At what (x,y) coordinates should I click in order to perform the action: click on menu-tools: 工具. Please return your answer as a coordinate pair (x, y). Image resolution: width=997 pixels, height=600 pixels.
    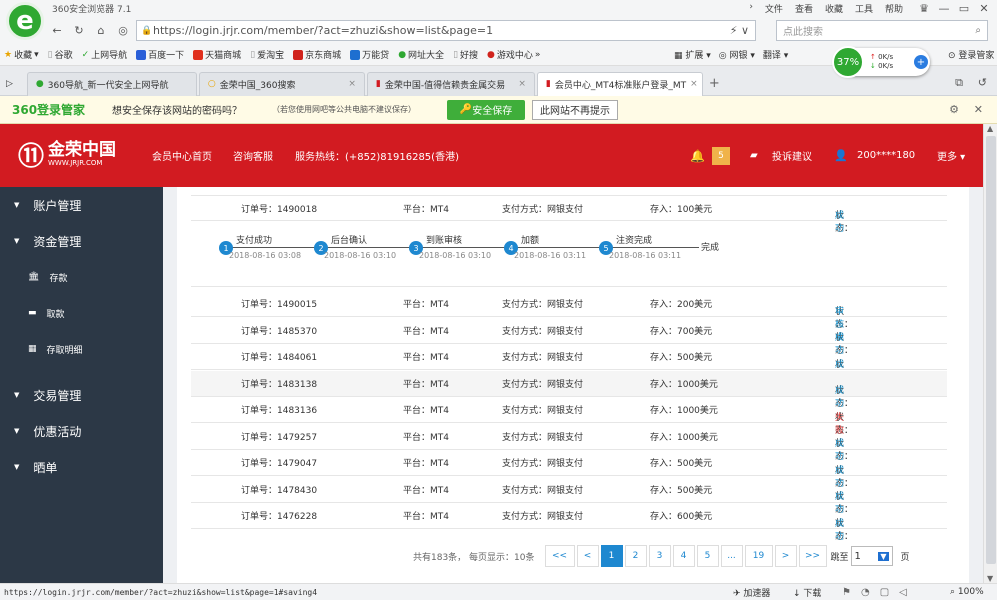
    Looking at the image, I should click on (864, 8).